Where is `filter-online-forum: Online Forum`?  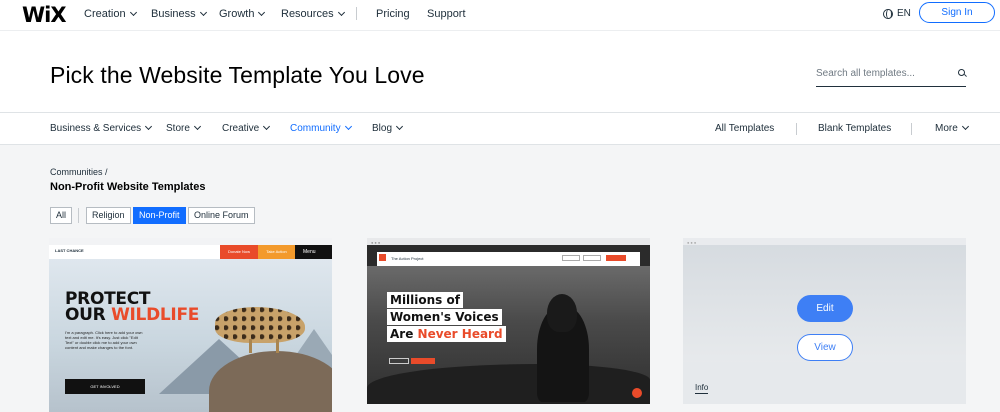
filter-online-forum: Online Forum is located at coordinates (221, 215).